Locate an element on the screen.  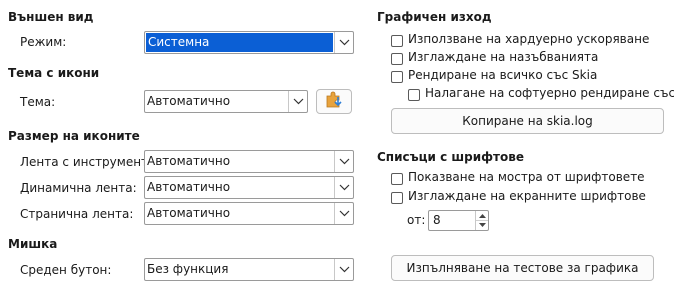
toolbar-size-value: Автоматично is located at coordinates (189, 161).